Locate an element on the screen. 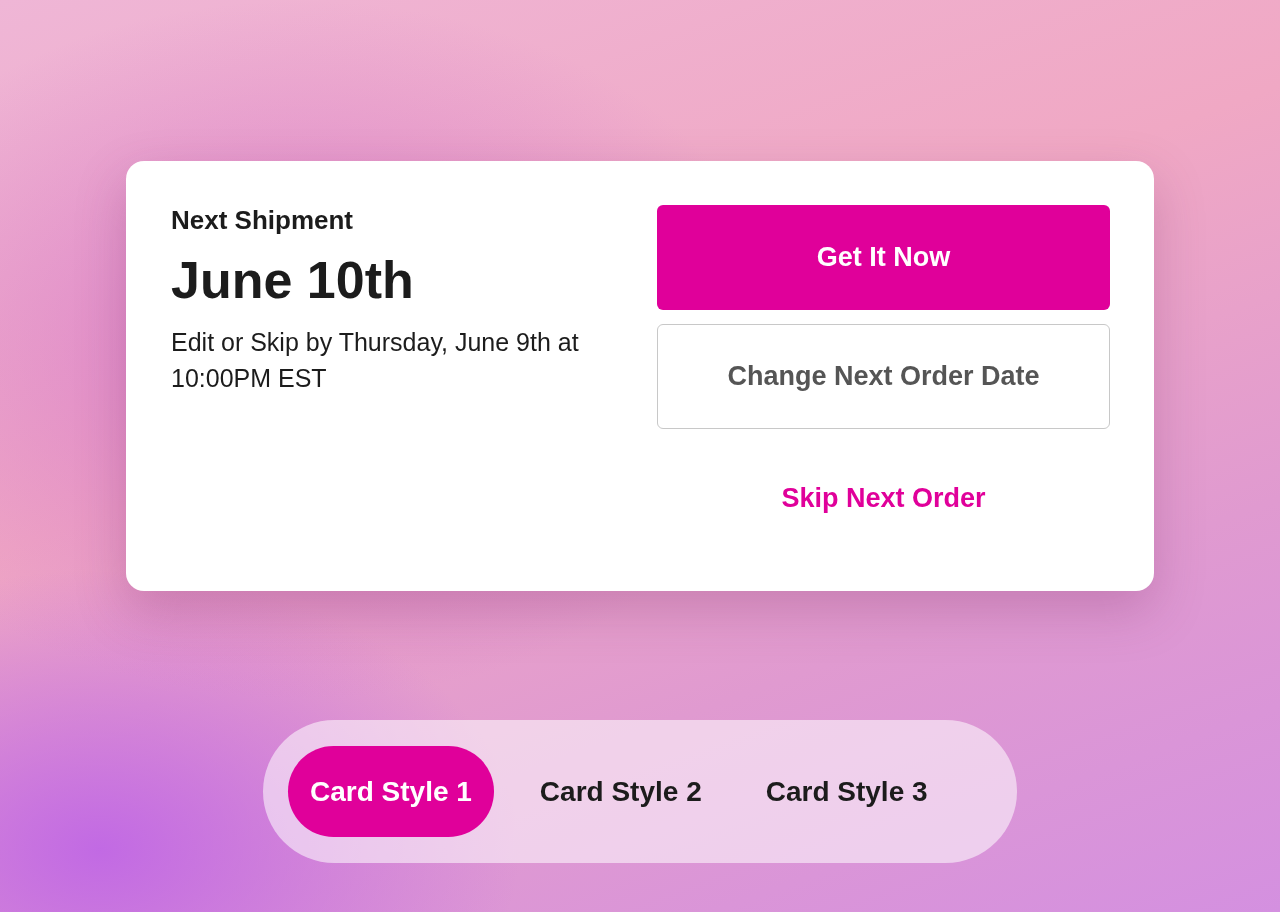  change-date-button: Change Next Order Date is located at coordinates (883, 376).